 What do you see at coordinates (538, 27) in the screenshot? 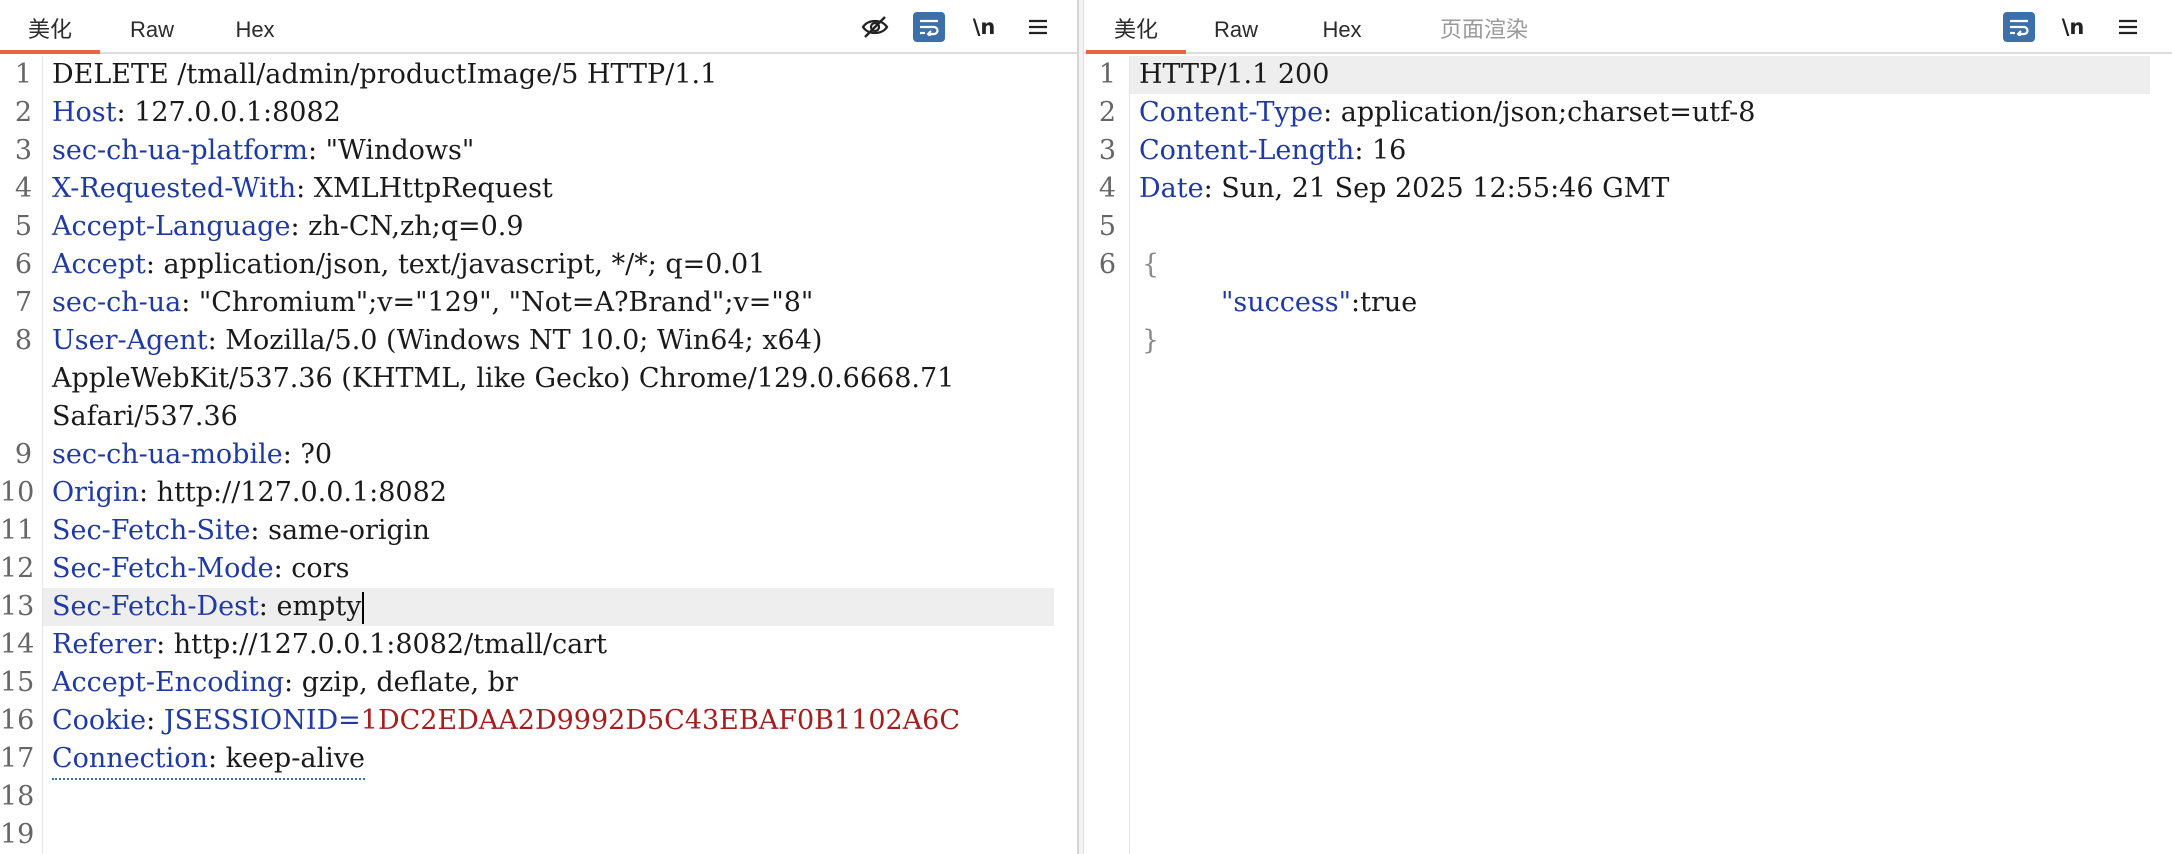
I see `request-tab-bar: 美化 Raw Hex \n` at bounding box center [538, 27].